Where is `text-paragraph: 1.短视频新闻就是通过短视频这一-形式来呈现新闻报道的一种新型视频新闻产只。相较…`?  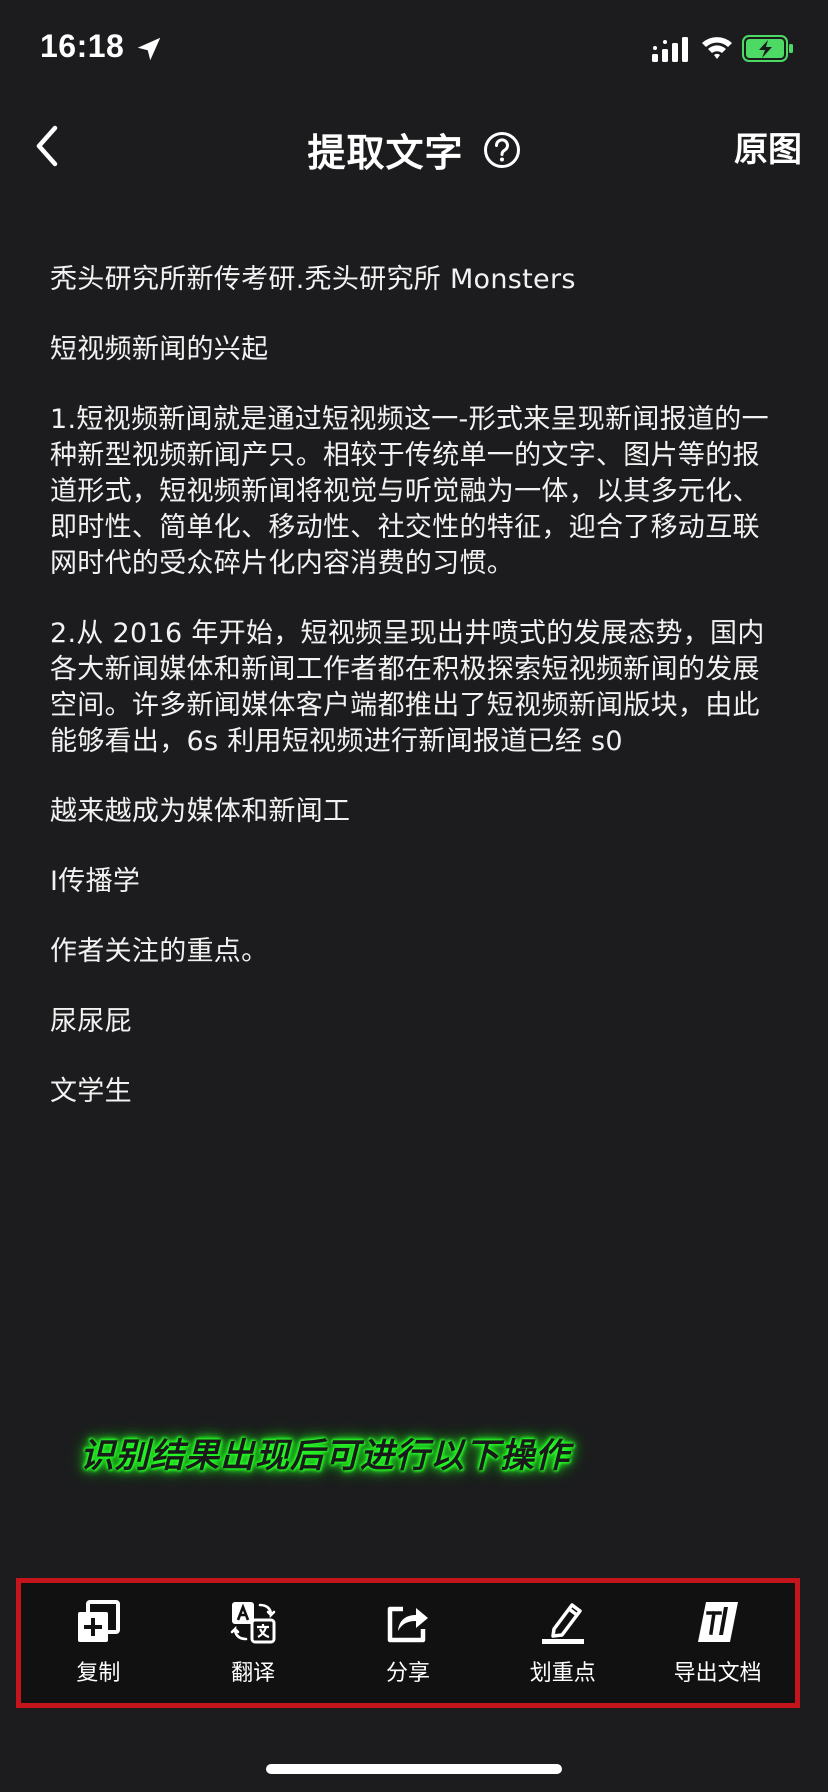
text-paragraph: 1.短视频新闻就是通过短视频这一-形式来呈现新闻报道的一种新型视频新闻产只。相较… is located at coordinates (409, 491).